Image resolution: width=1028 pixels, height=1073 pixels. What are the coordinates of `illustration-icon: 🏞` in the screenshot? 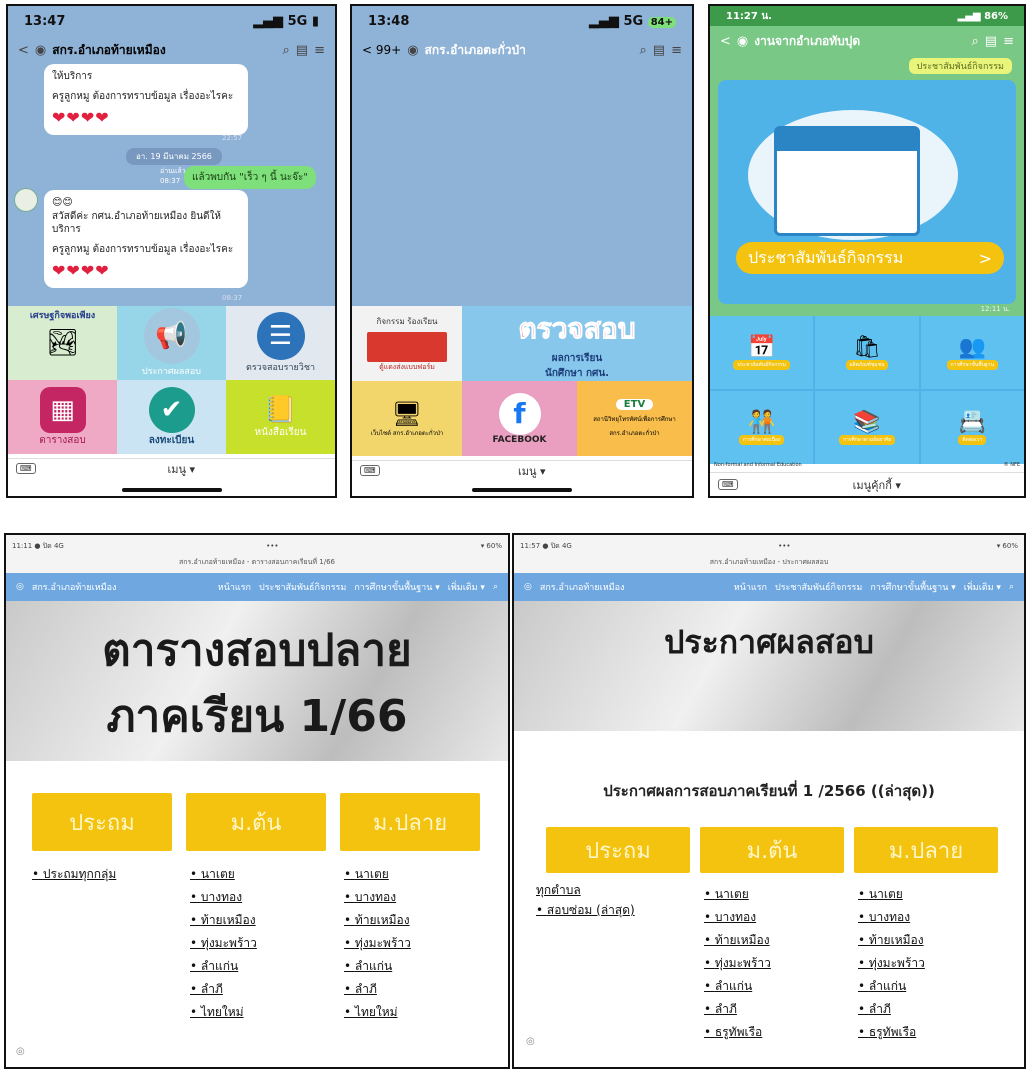 It's located at (62, 343).